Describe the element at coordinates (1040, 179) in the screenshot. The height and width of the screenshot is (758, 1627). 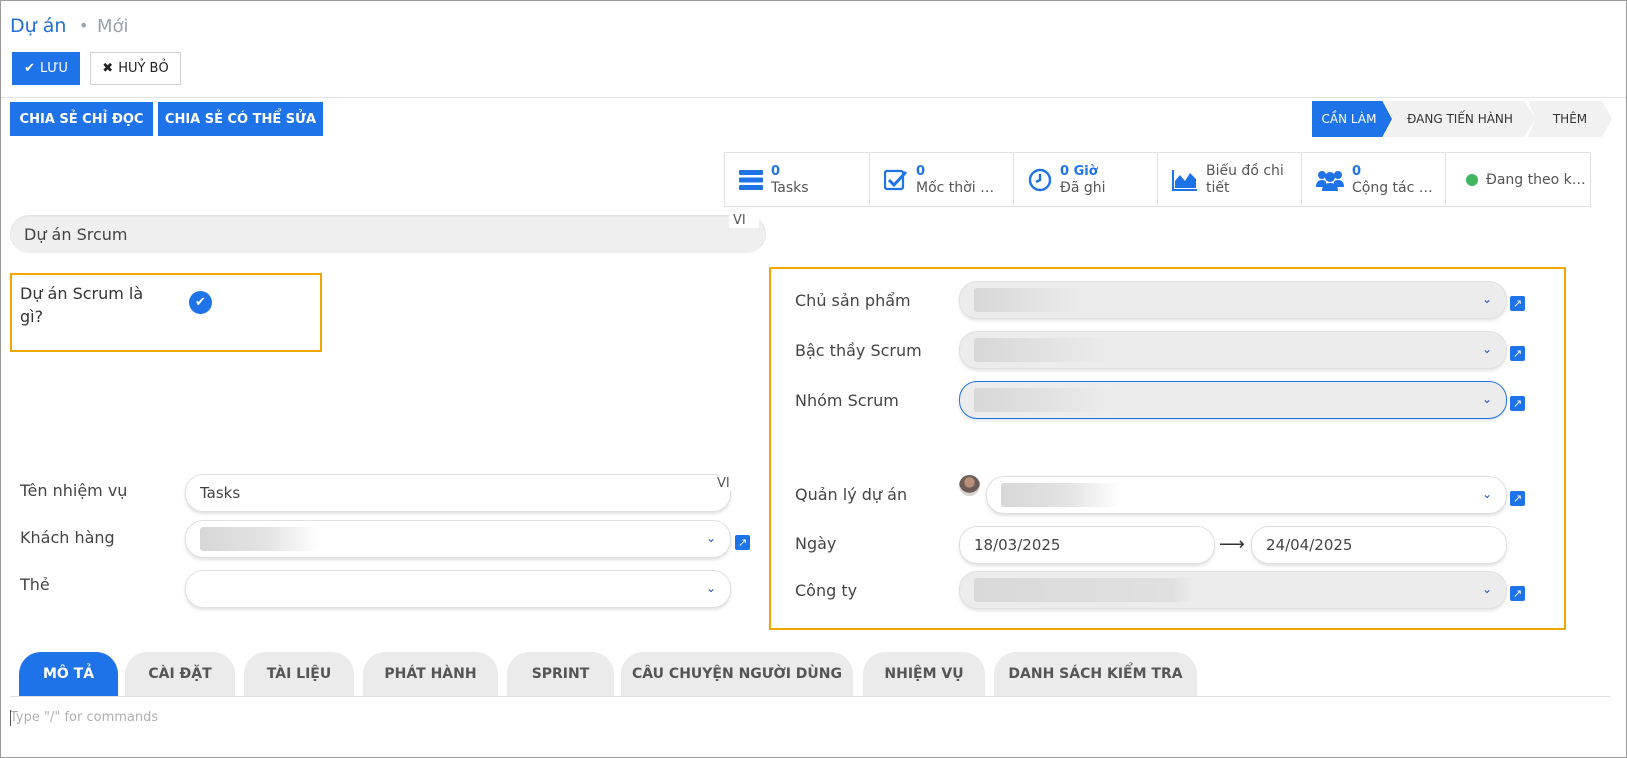
I see `clock-icon` at that location.